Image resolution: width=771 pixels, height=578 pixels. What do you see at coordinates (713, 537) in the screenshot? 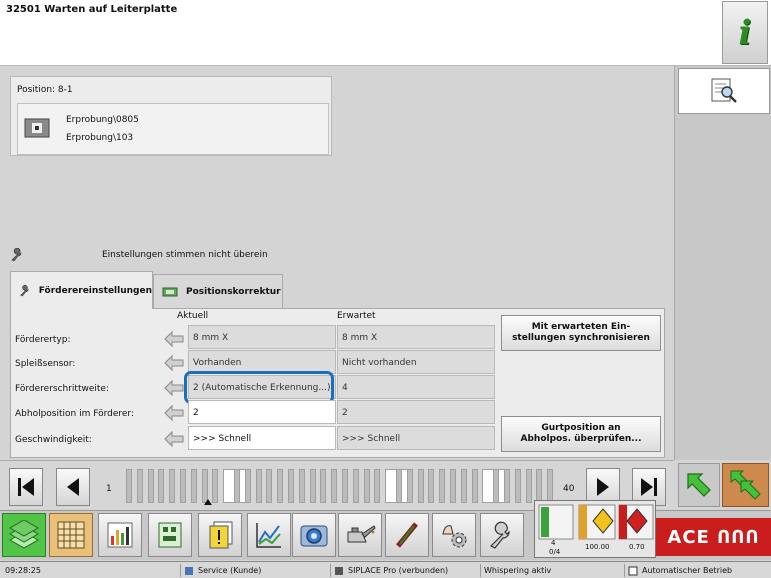
I see `siplace-logo: ACE ՈՈՈ` at bounding box center [713, 537].